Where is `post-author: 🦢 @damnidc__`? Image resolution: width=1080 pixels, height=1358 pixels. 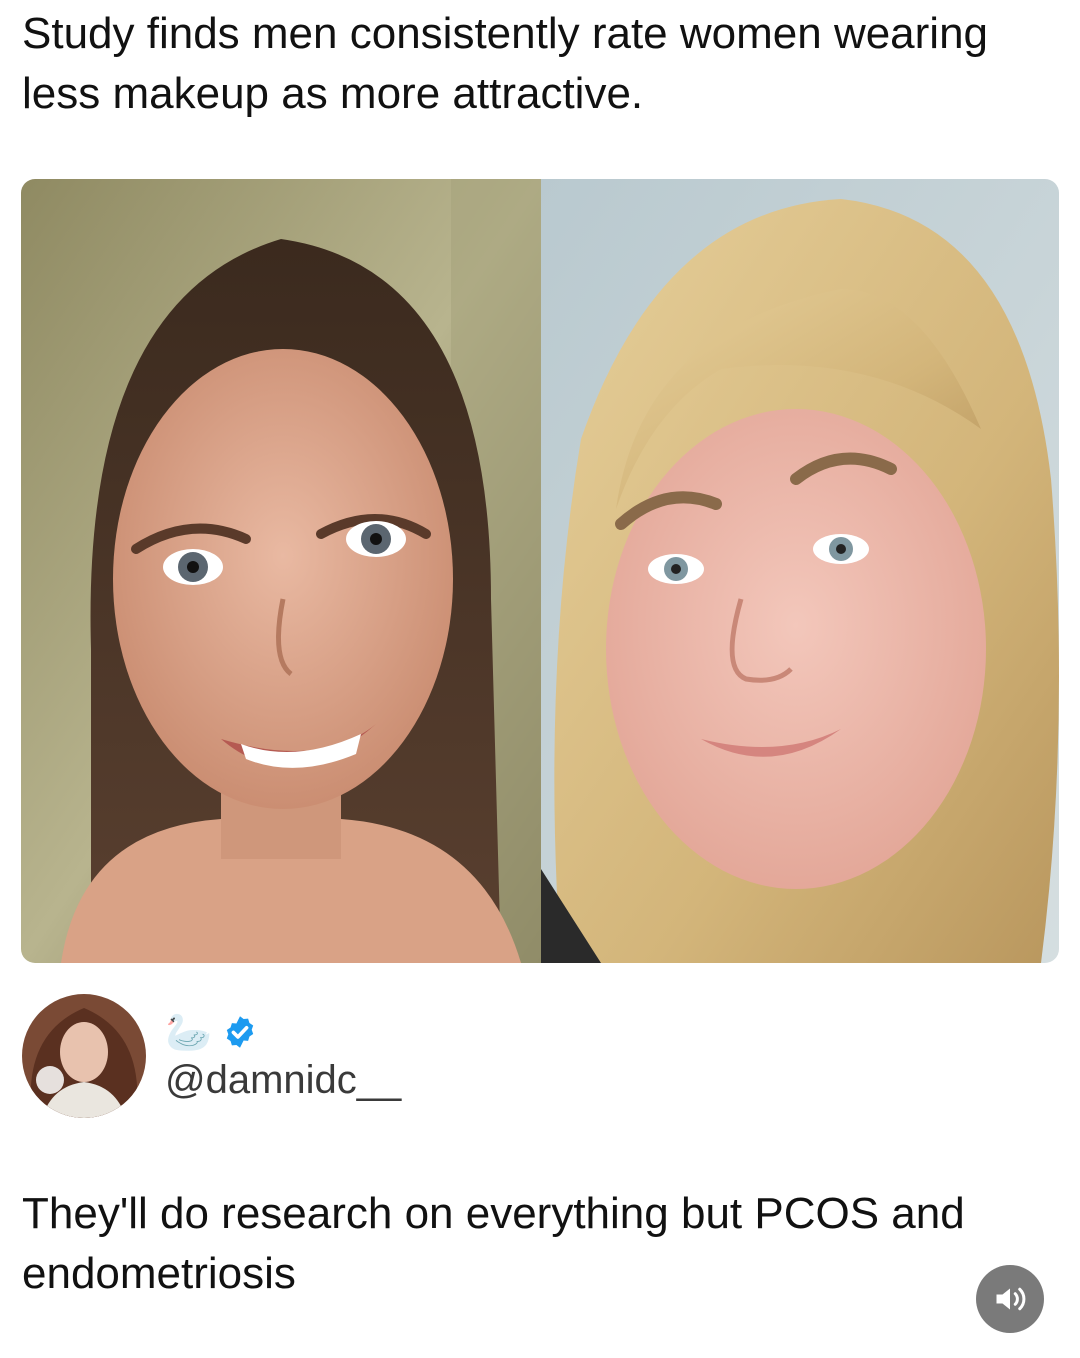
post-author: 🦢 @damnidc__ is located at coordinates (372, 1056).